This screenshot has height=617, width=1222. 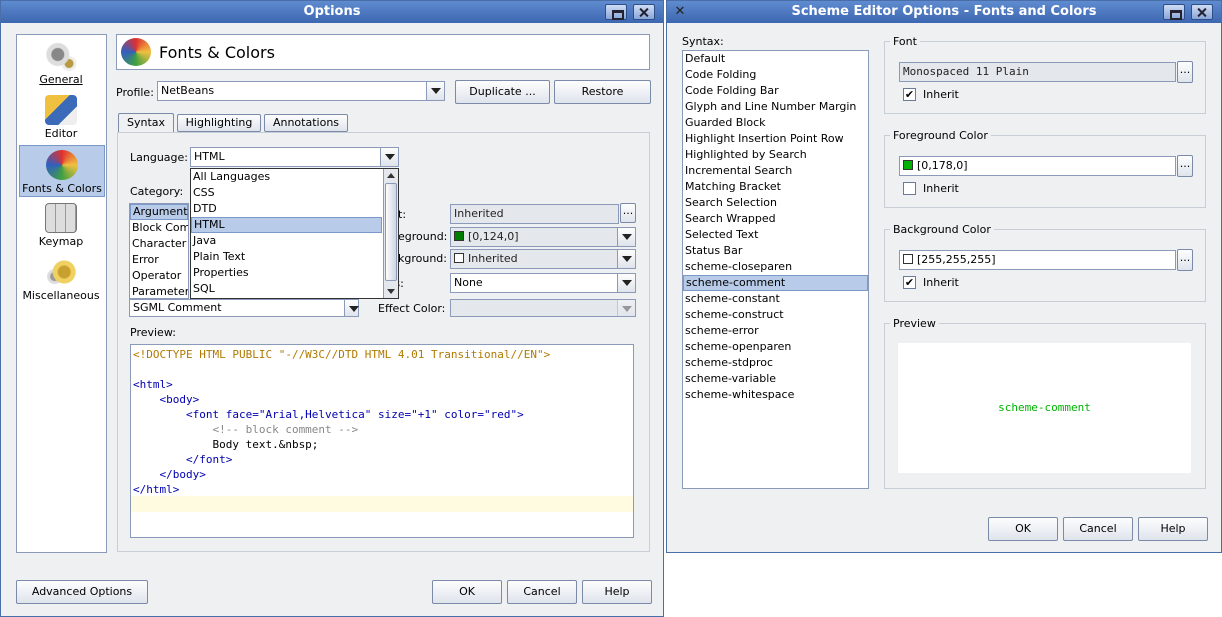 I want to click on list-item: Character, so click(x=159, y=244).